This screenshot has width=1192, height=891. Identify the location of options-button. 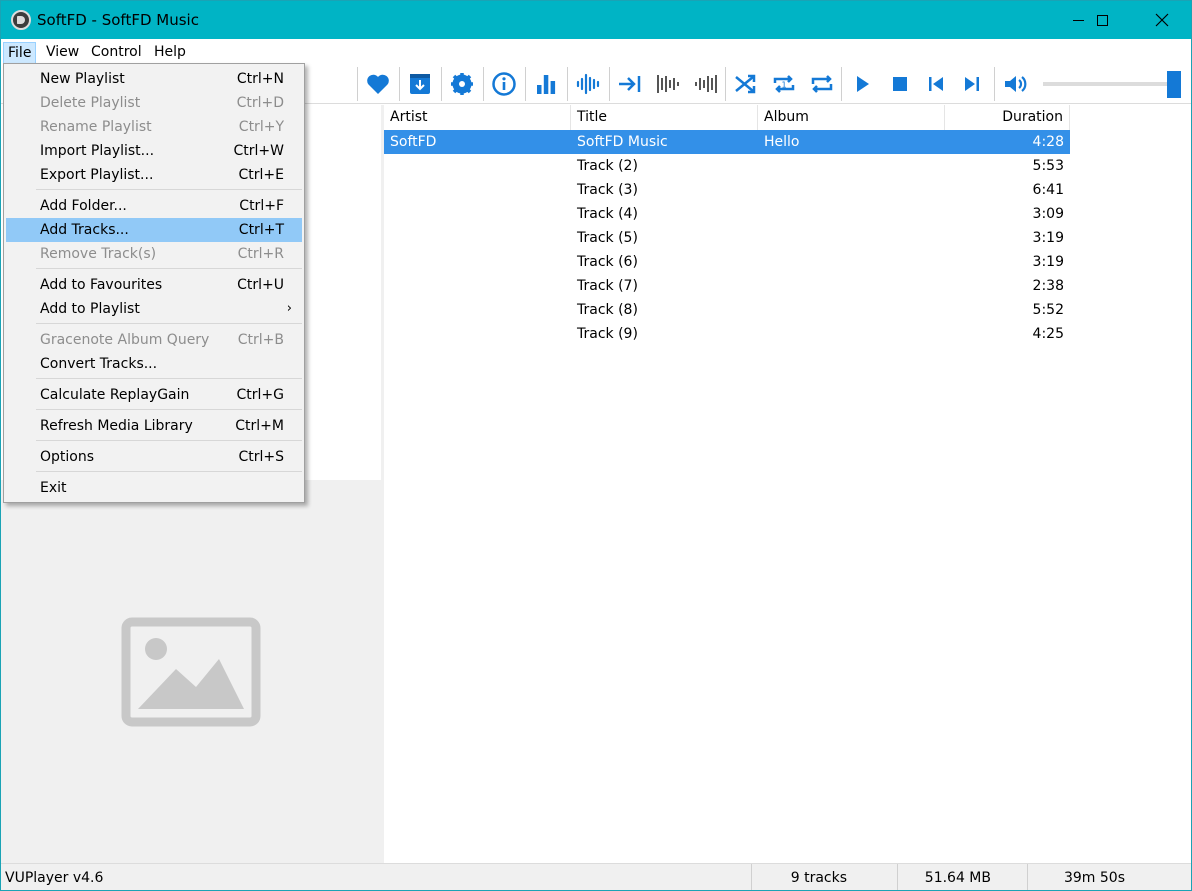
(461, 83).